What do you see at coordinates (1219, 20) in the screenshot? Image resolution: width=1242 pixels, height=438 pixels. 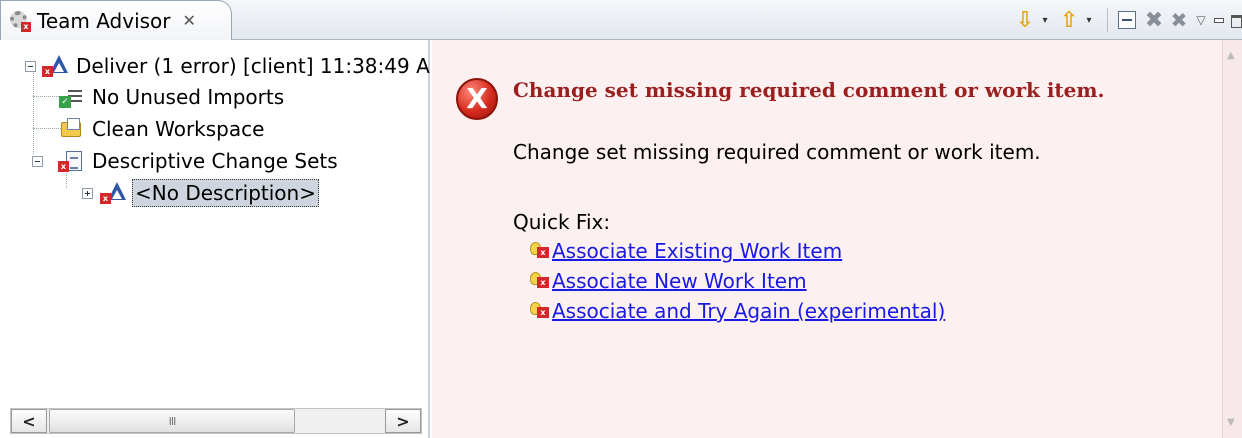 I see `minimize-icon` at bounding box center [1219, 20].